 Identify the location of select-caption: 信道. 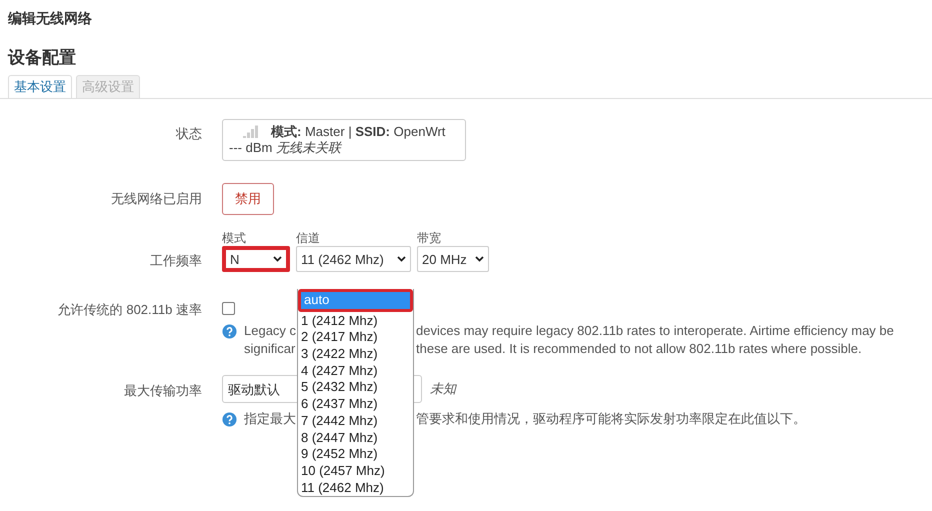
(308, 238).